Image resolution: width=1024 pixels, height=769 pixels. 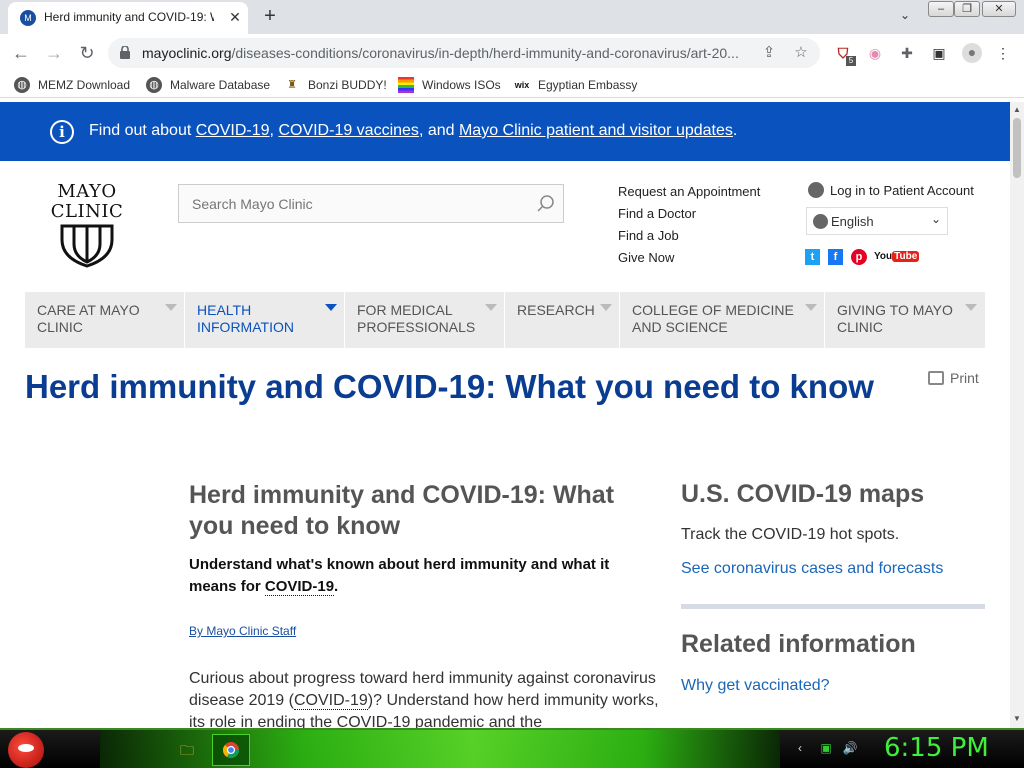 What do you see at coordinates (820, 221) in the screenshot?
I see `globe-icon` at bounding box center [820, 221].